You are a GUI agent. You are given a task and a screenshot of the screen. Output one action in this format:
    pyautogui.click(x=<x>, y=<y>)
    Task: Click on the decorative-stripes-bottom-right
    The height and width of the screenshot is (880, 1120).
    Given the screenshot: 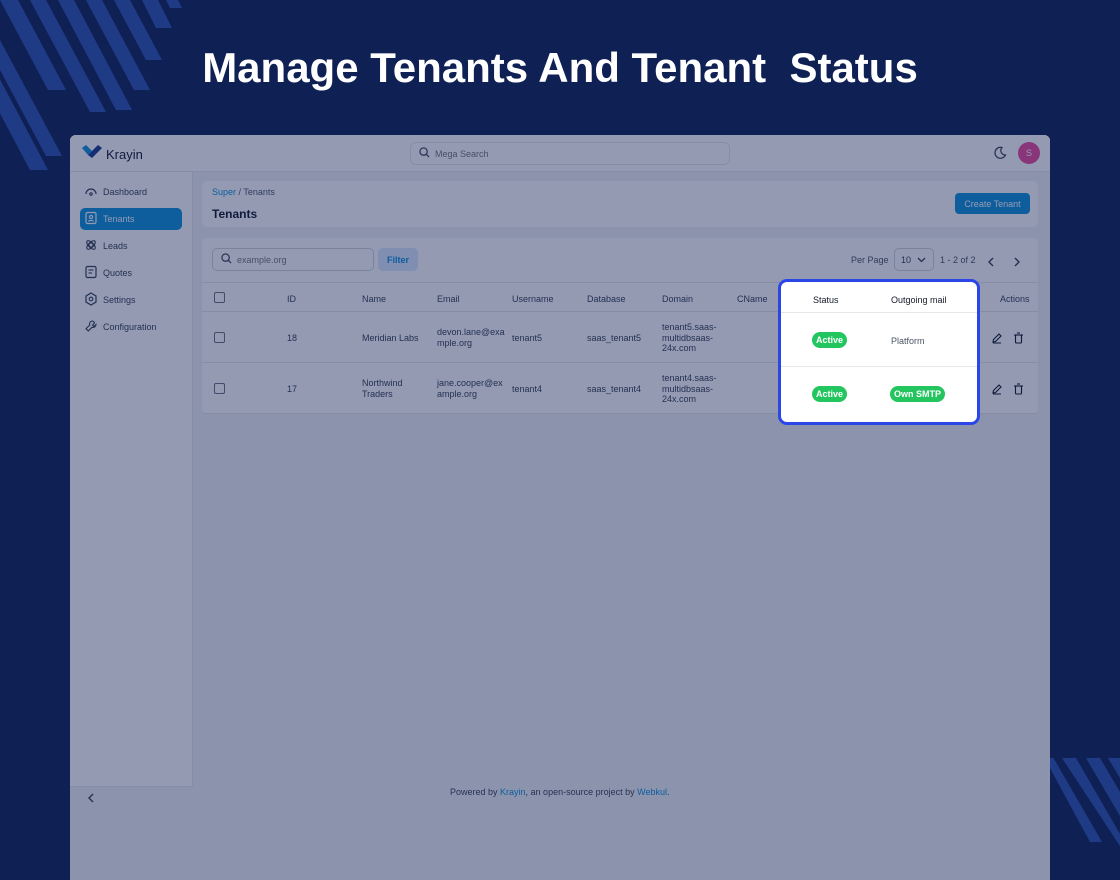 What is the action you would take?
    pyautogui.click(x=1085, y=803)
    